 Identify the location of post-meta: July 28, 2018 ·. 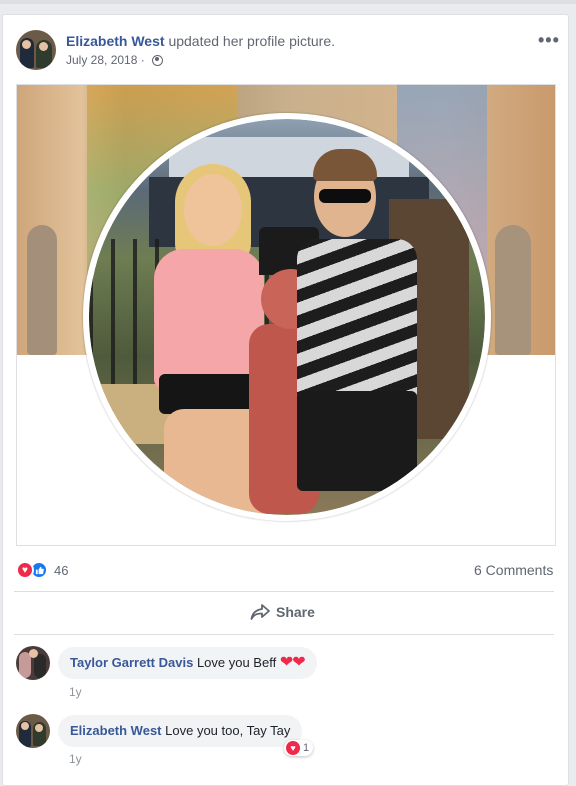
(115, 60).